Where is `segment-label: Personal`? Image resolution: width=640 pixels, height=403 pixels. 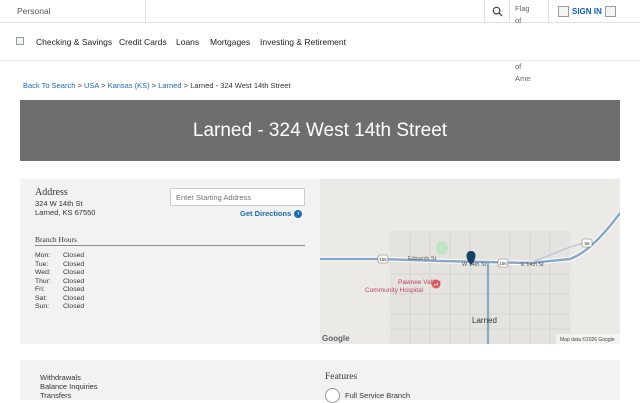
segment-label: Personal is located at coordinates (34, 11).